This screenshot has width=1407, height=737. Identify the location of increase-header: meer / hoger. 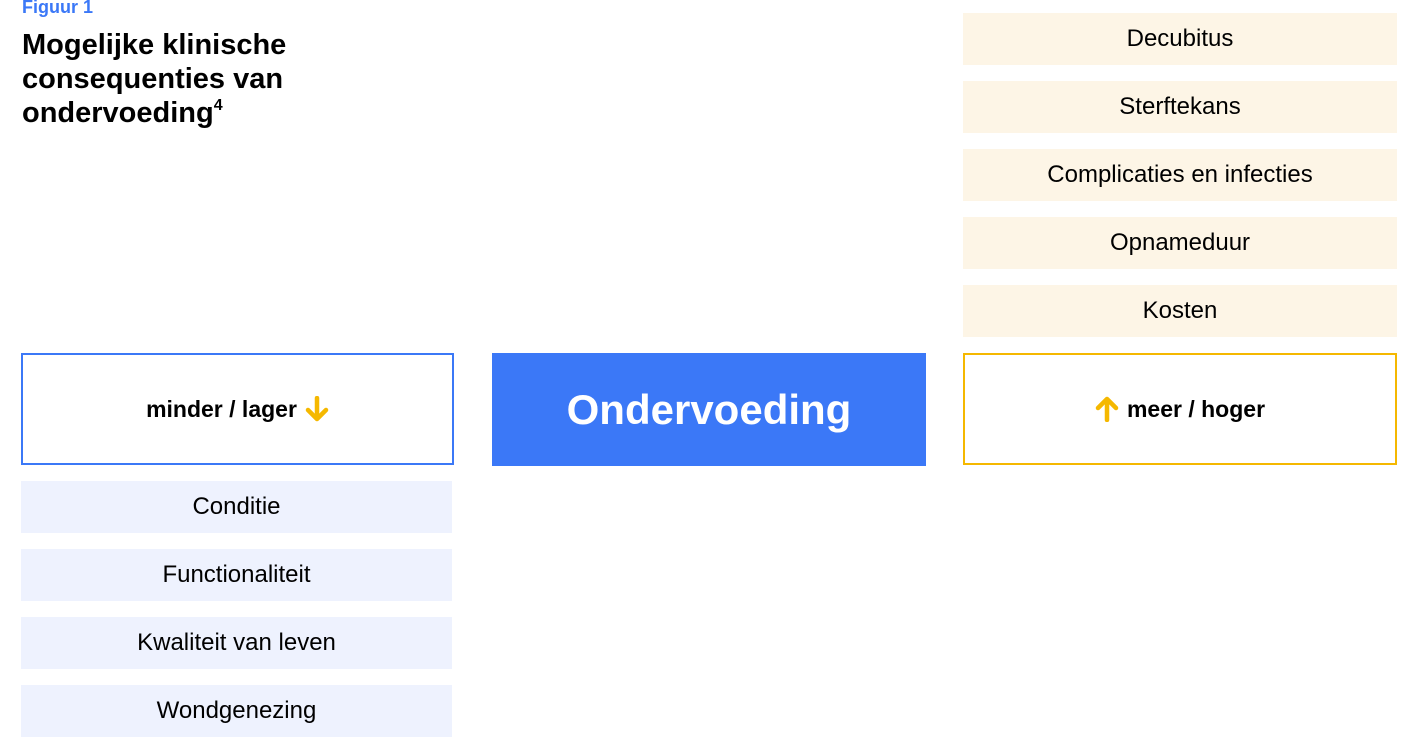
(1180, 409).